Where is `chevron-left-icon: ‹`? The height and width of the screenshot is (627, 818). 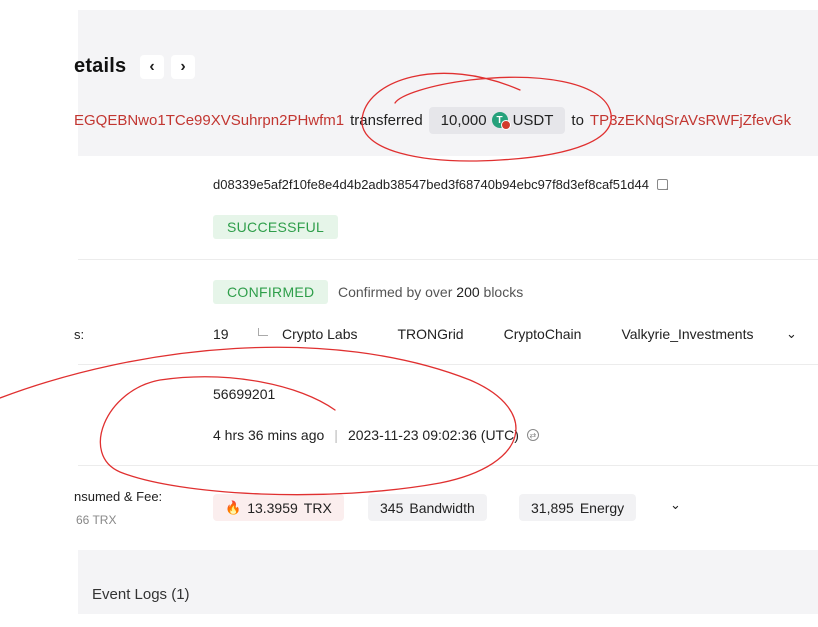 chevron-left-icon: ‹ is located at coordinates (152, 66).